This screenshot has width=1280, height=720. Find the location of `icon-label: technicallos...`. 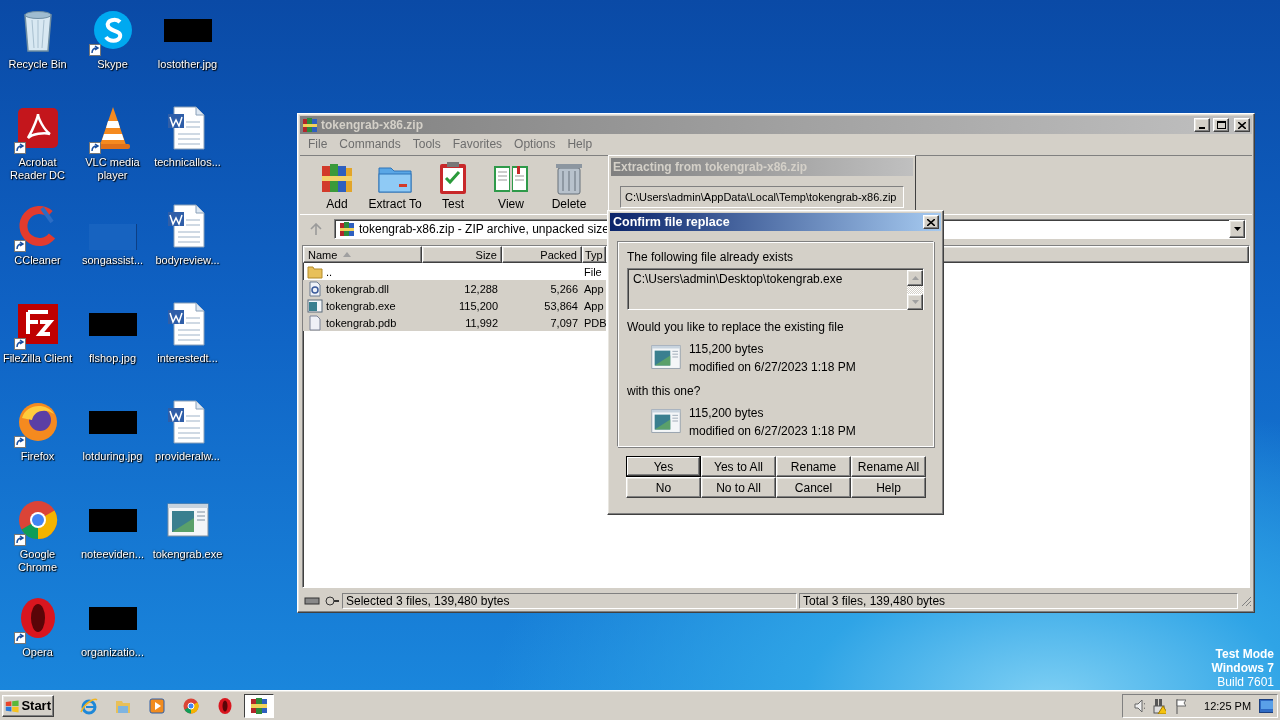

icon-label: technicallos... is located at coordinates (187, 162).